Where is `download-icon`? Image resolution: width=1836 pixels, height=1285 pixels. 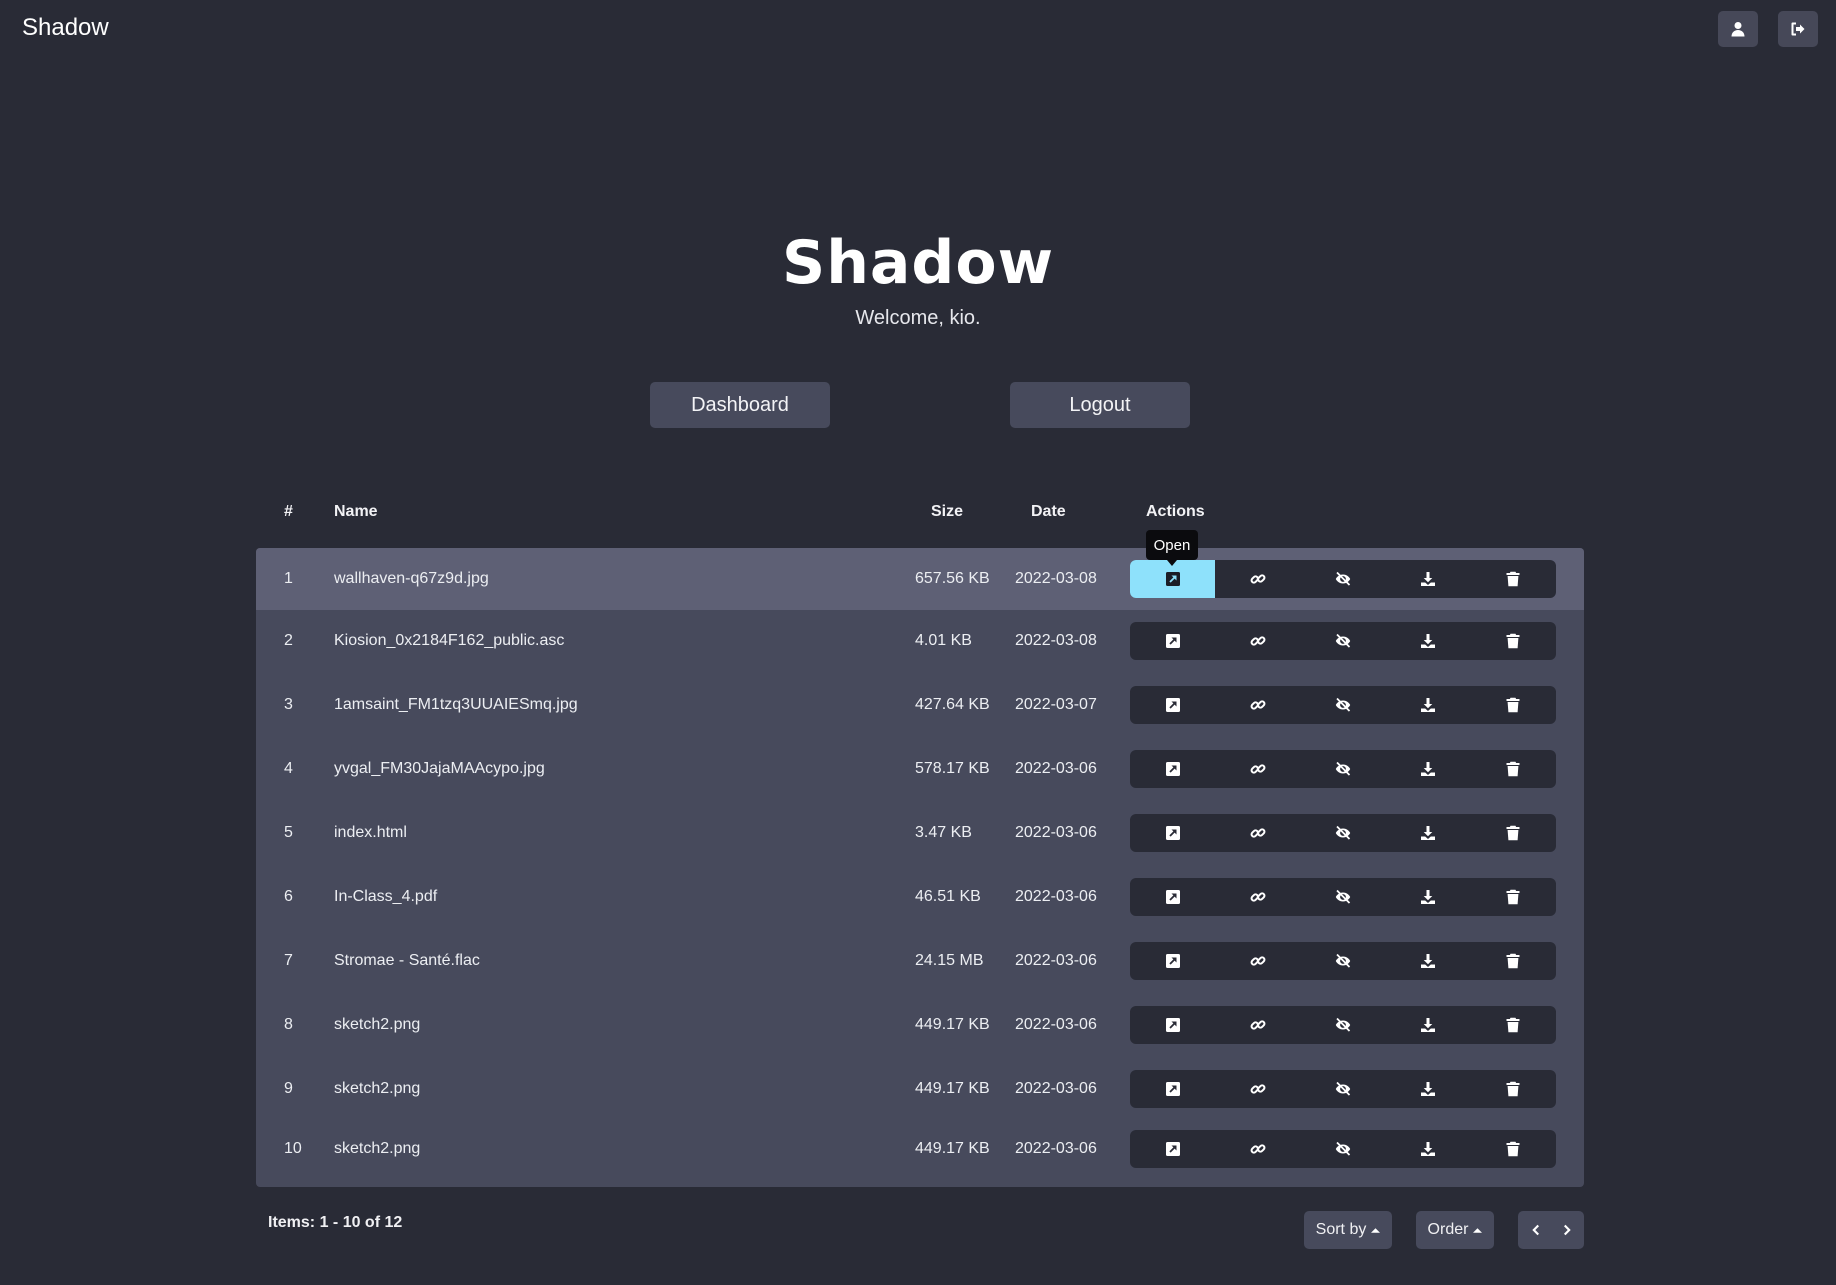 download-icon is located at coordinates (1428, 579).